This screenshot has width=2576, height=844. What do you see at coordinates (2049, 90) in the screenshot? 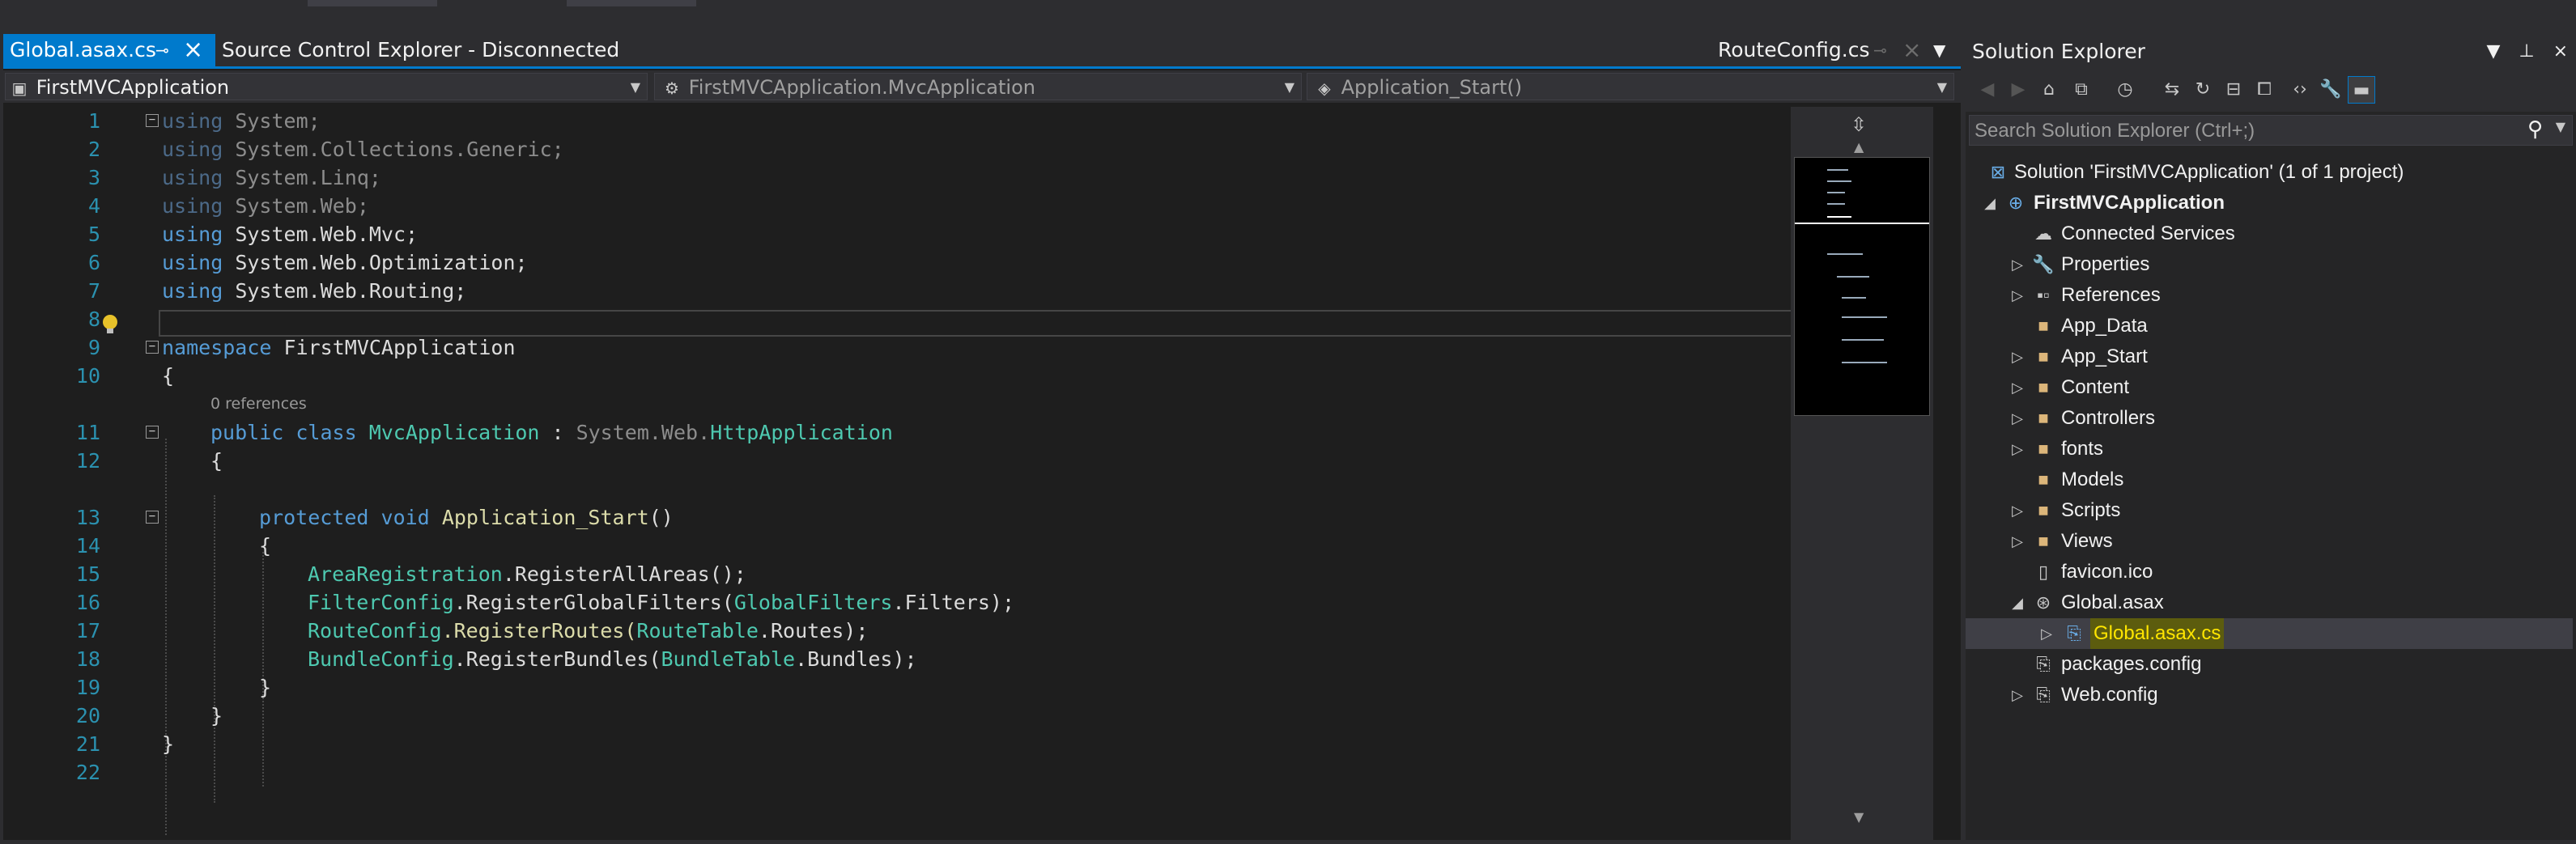
I see `home-icon: ⌂` at bounding box center [2049, 90].